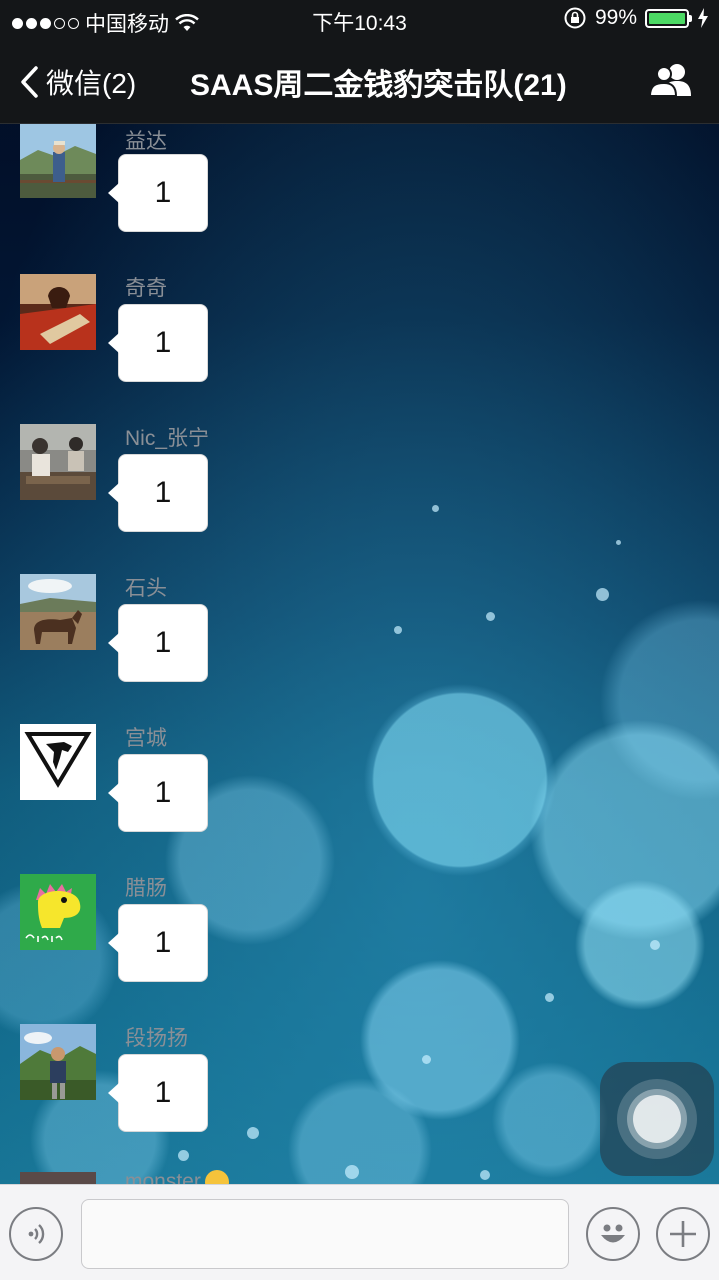  Describe the element at coordinates (29, 82) in the screenshot. I see `chevron-left-icon` at that location.